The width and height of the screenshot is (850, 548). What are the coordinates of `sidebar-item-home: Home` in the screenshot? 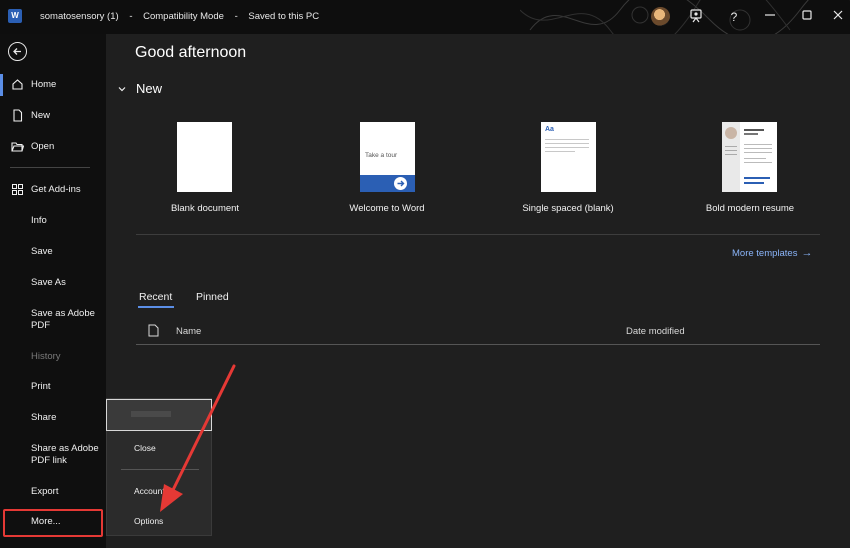 It's located at (53, 86).